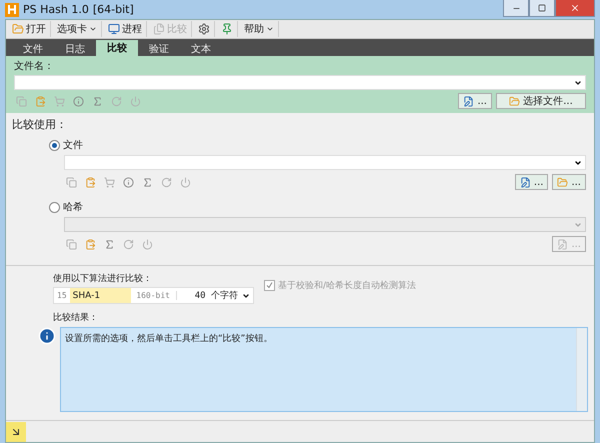  What do you see at coordinates (269, 285) in the screenshot?
I see `check-icon` at bounding box center [269, 285].